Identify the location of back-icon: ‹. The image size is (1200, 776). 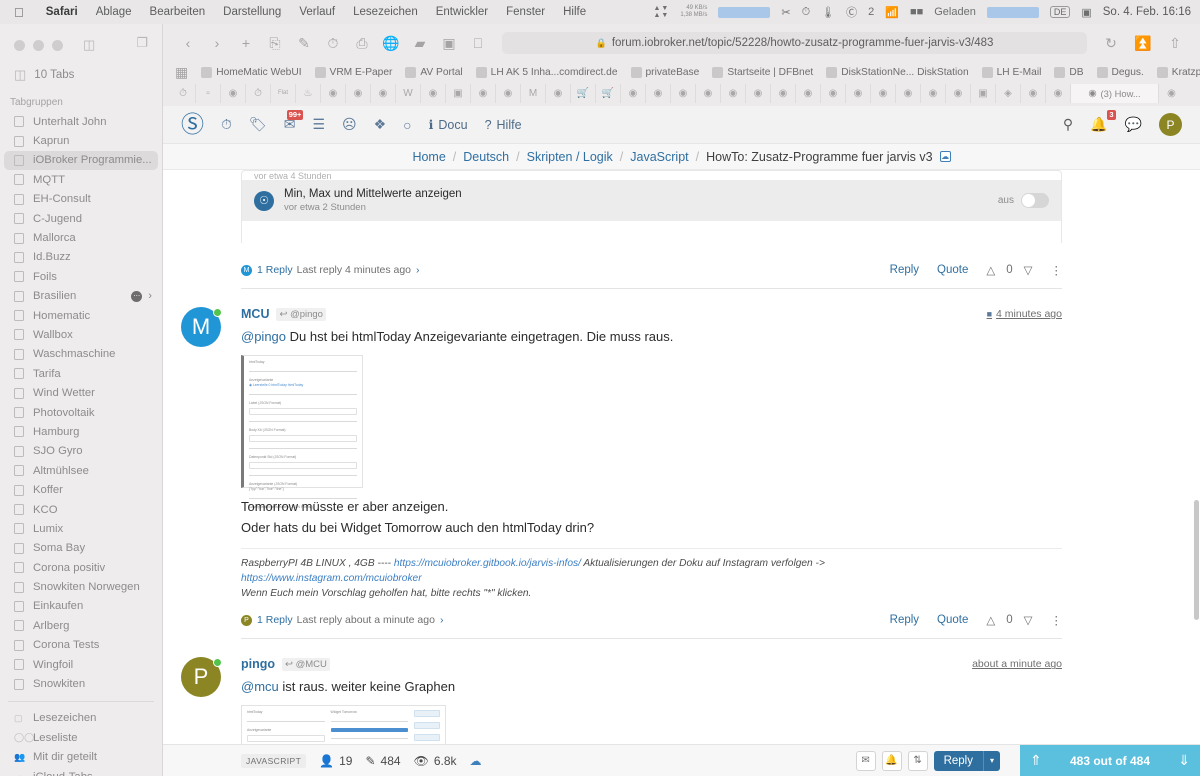
(188, 43).